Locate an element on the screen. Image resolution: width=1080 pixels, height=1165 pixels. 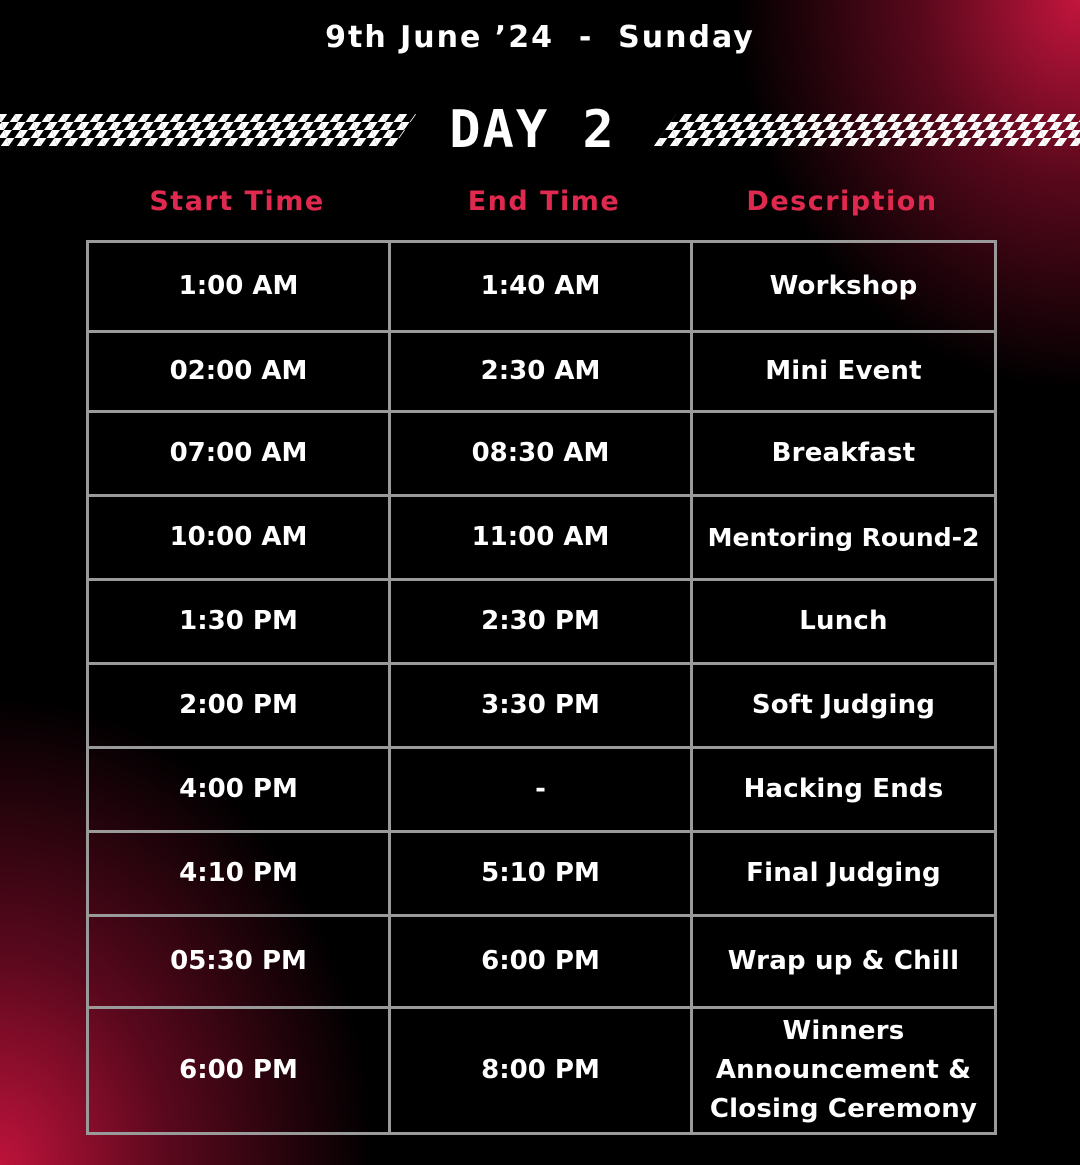
end-time-cell: 8:00 PM is located at coordinates (540, 1070).